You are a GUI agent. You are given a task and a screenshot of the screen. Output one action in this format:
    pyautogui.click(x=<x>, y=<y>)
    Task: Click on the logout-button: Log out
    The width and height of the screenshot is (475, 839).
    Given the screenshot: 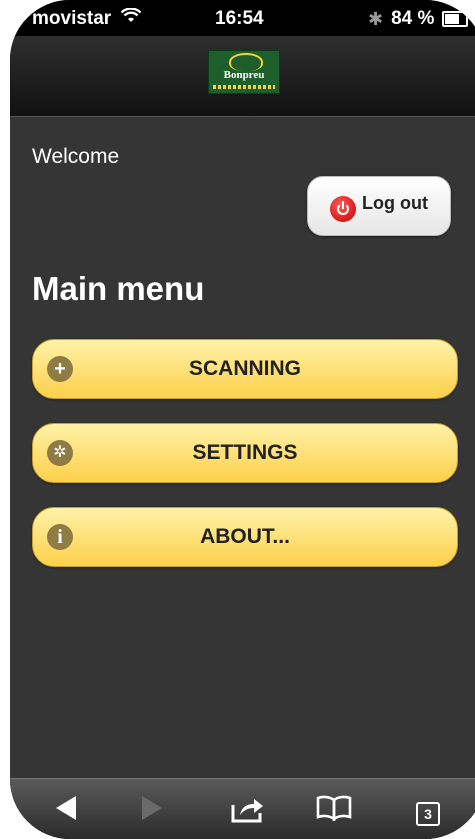 What is the action you would take?
    pyautogui.click(x=379, y=206)
    